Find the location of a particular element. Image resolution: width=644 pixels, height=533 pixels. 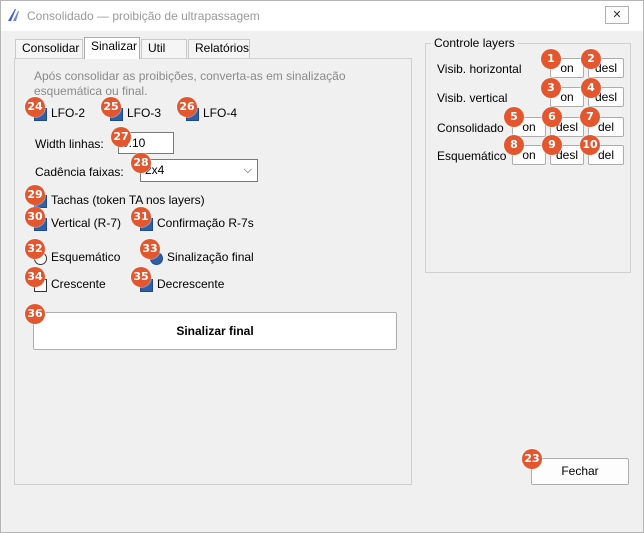

marker-badge: 6 is located at coordinates (552, 117).